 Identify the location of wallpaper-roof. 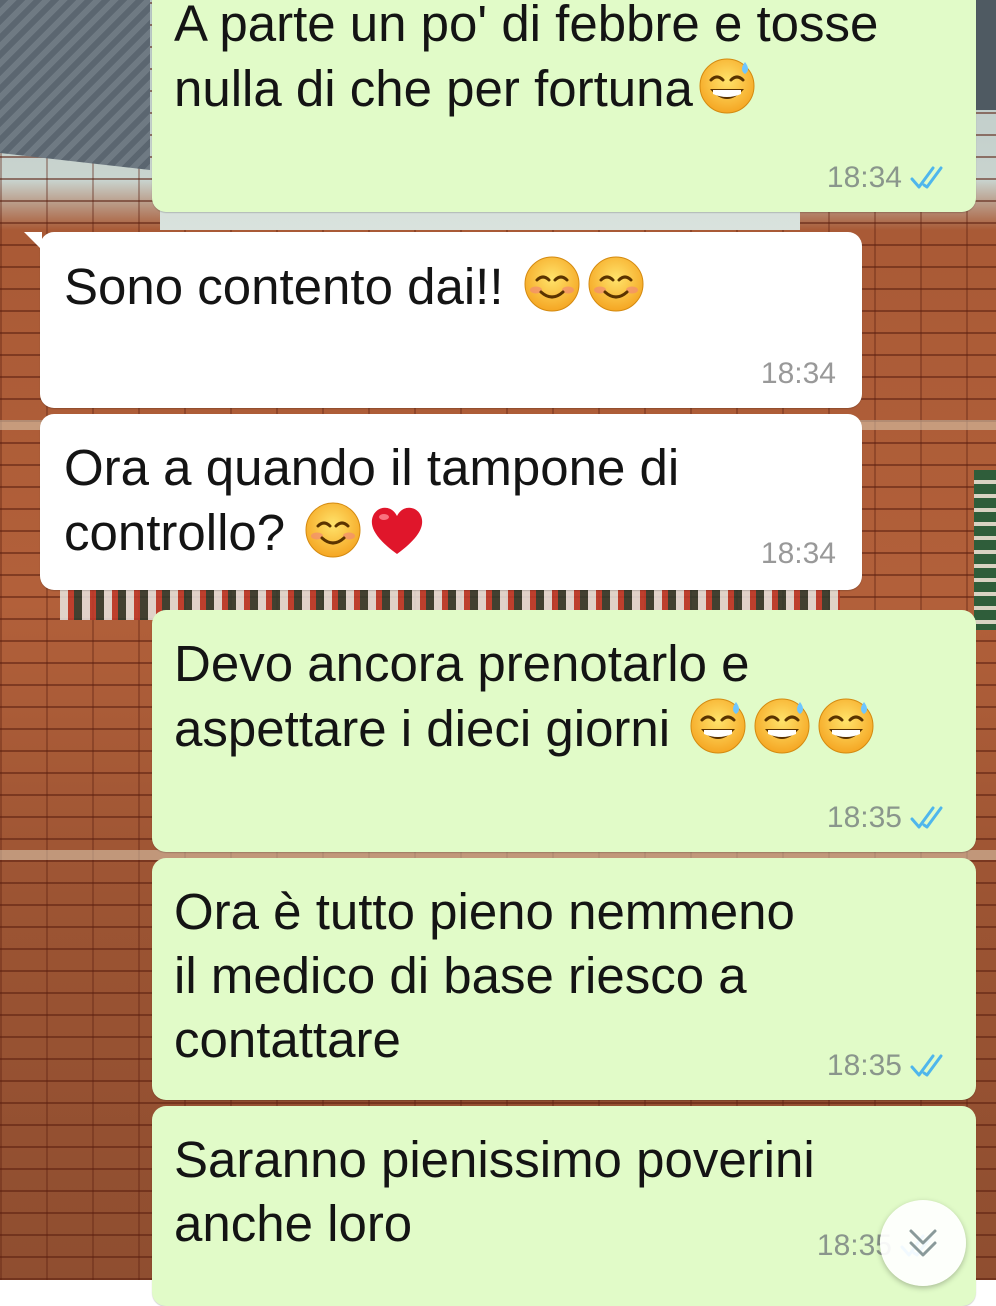
(75, 85).